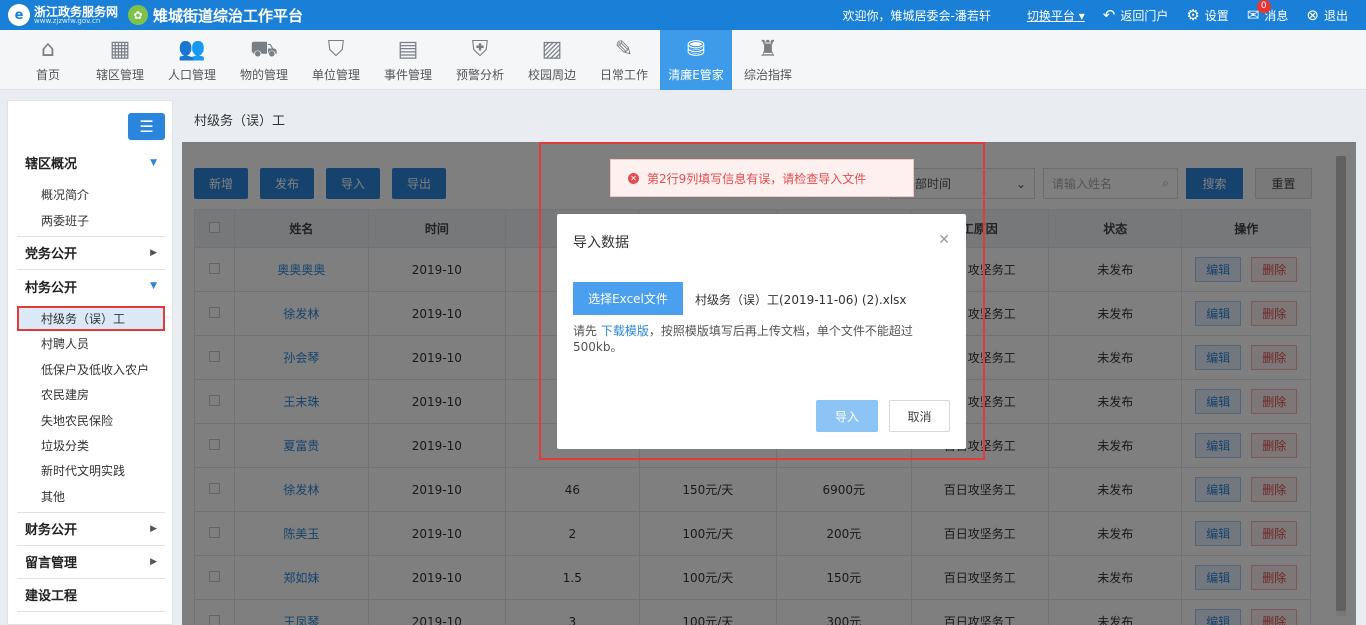 The image size is (1366, 625). Describe the element at coordinates (624, 49) in the screenshot. I see `pen-icon: ✎` at that location.